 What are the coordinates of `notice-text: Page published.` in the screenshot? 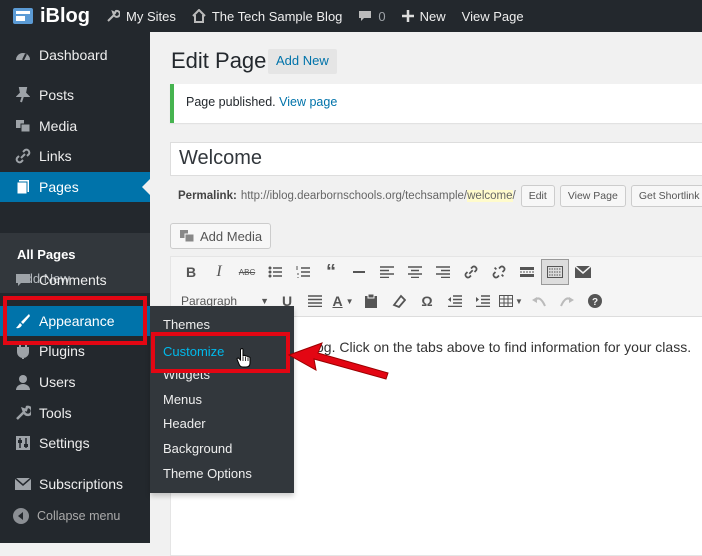 It's located at (231, 102).